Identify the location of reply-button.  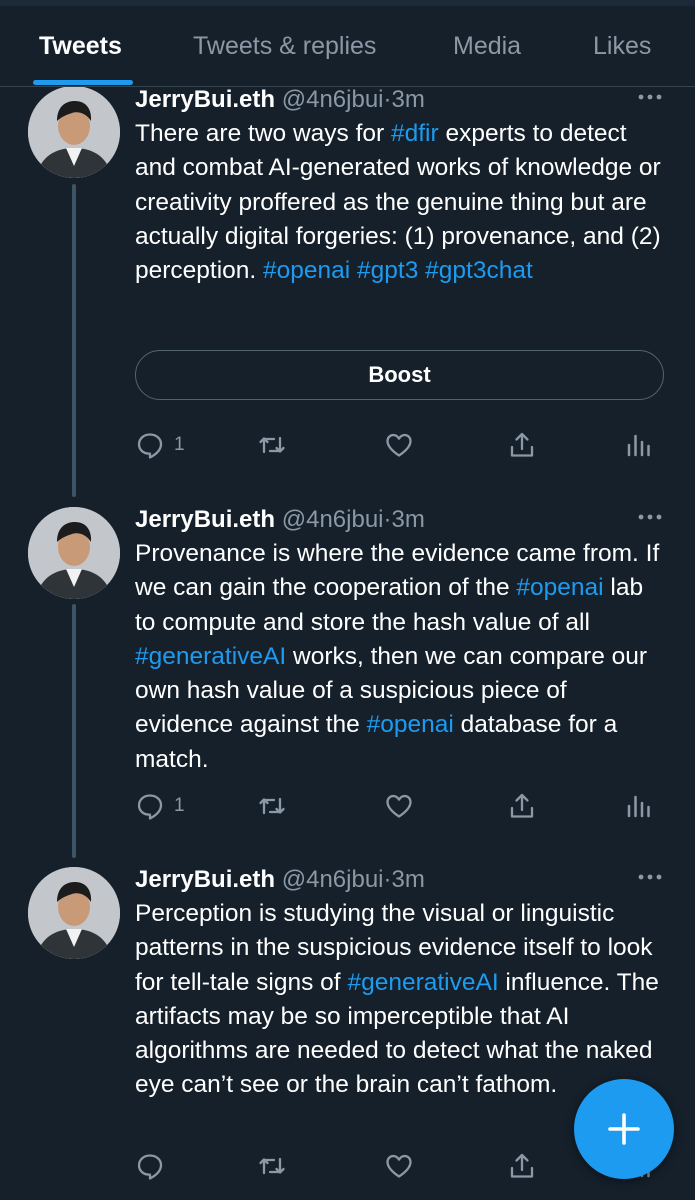
(154, 1166).